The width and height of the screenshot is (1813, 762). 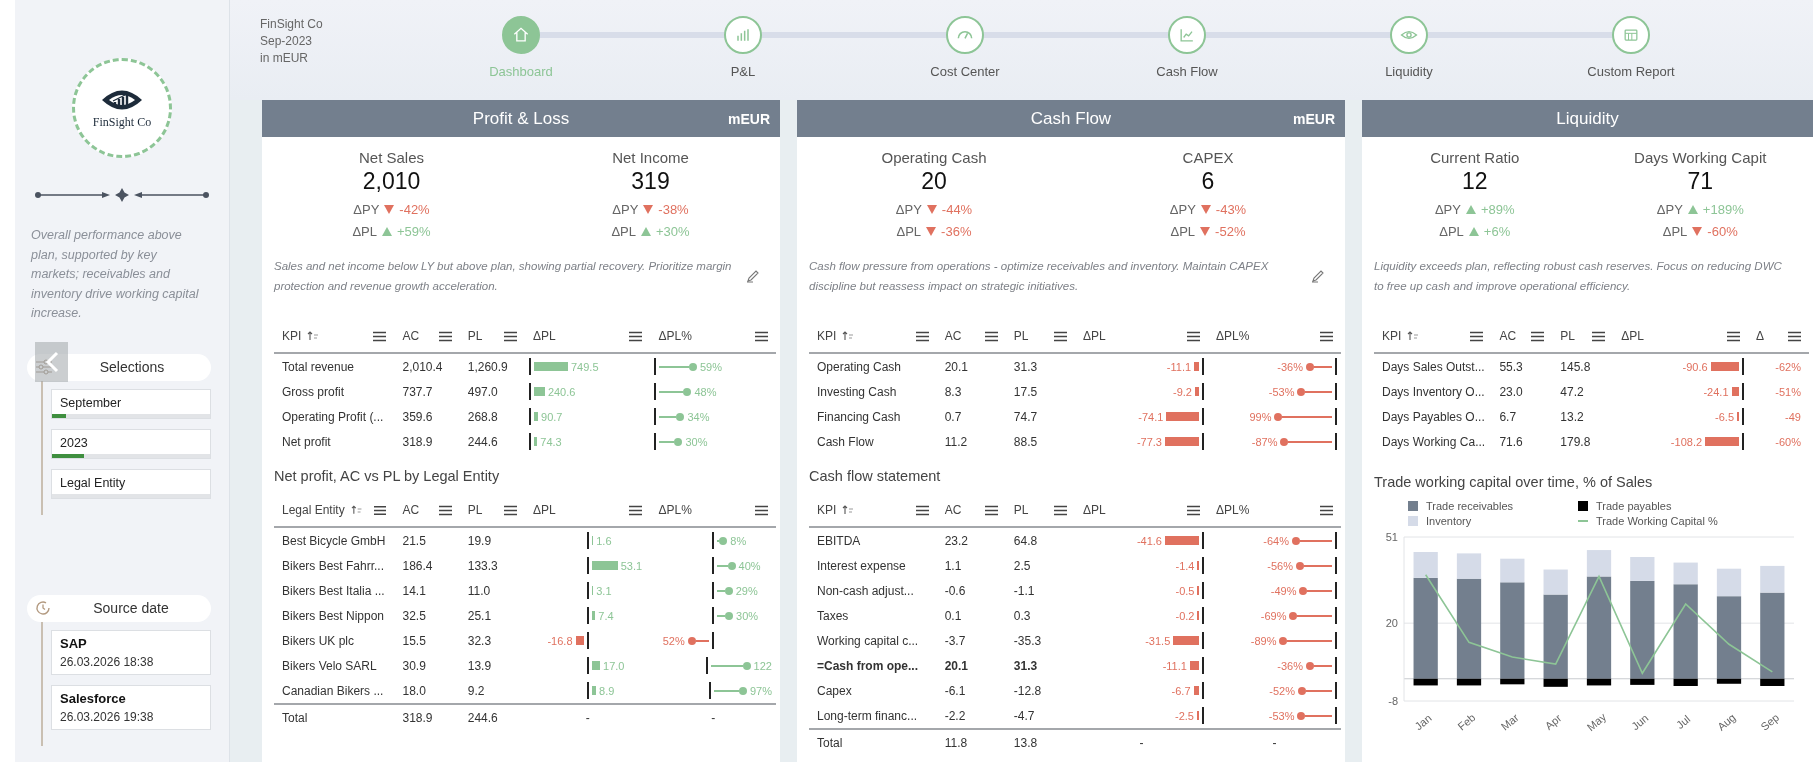 What do you see at coordinates (953, 391) in the screenshot?
I see `table-cell-text: 8.3` at bounding box center [953, 391].